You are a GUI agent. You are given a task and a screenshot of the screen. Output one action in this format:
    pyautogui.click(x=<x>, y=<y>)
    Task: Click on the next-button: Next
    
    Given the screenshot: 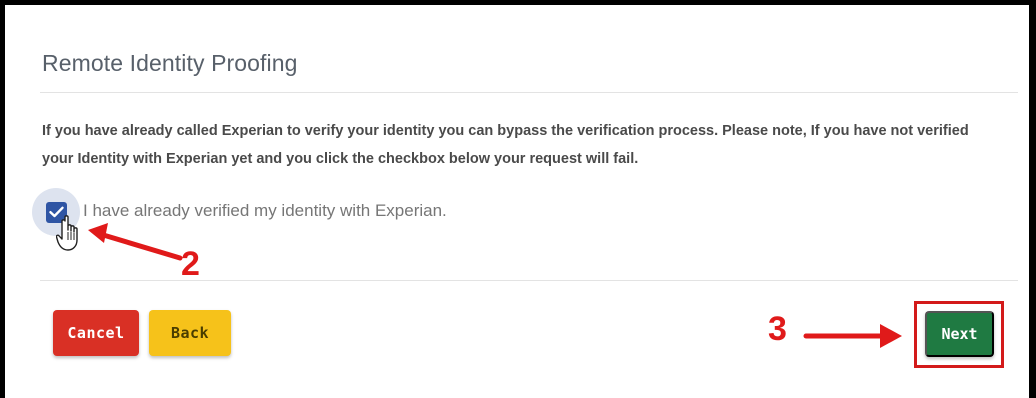 What is the action you would take?
    pyautogui.click(x=959, y=334)
    